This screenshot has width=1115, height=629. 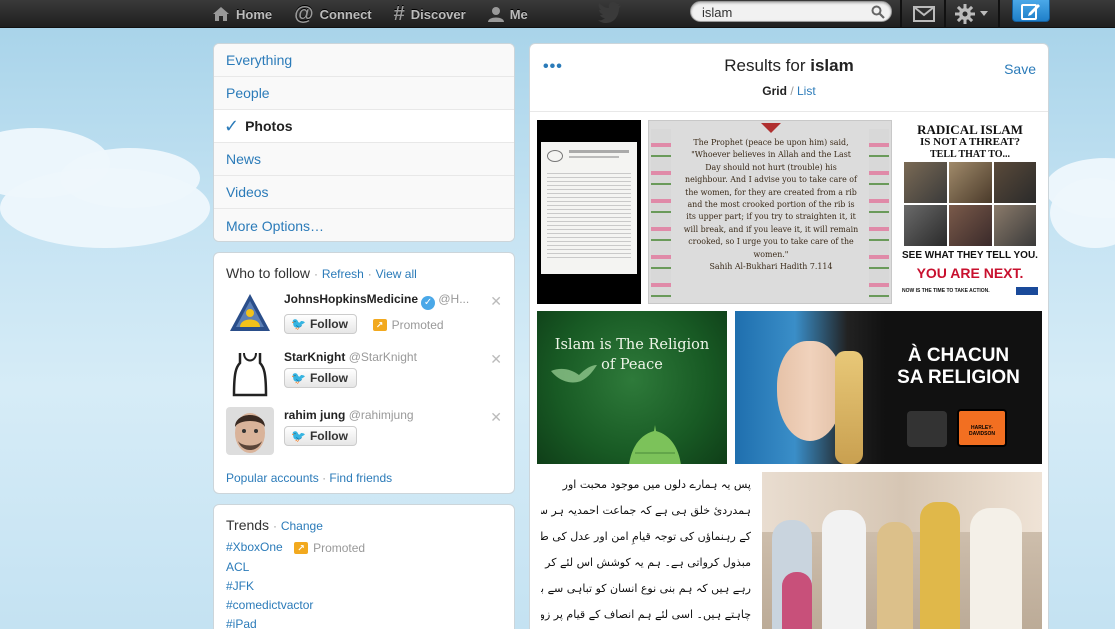 I want to click on global-nav: Home @ Connect # Discover Me, so click(x=557, y=14).